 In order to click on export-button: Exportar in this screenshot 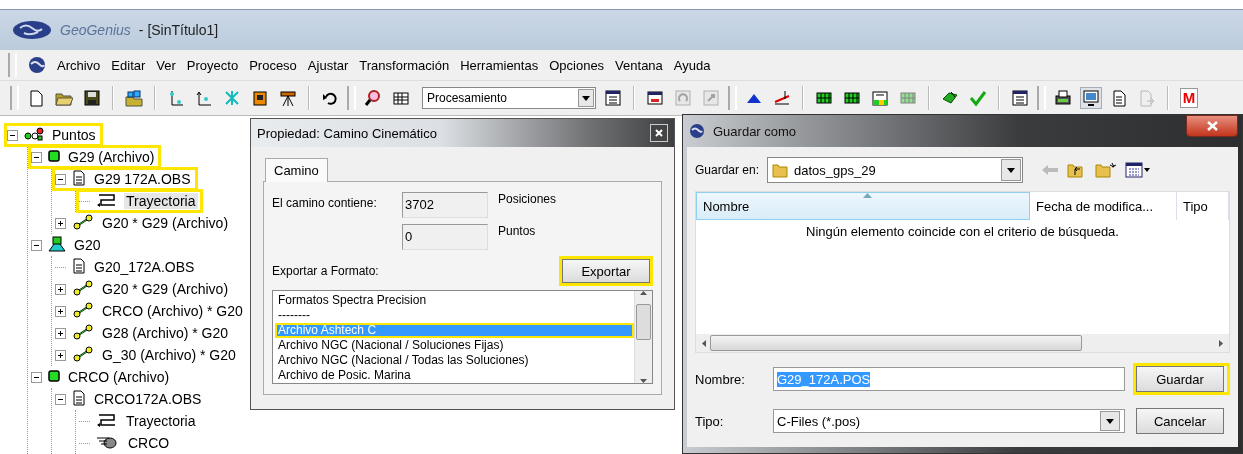, I will do `click(606, 271)`.